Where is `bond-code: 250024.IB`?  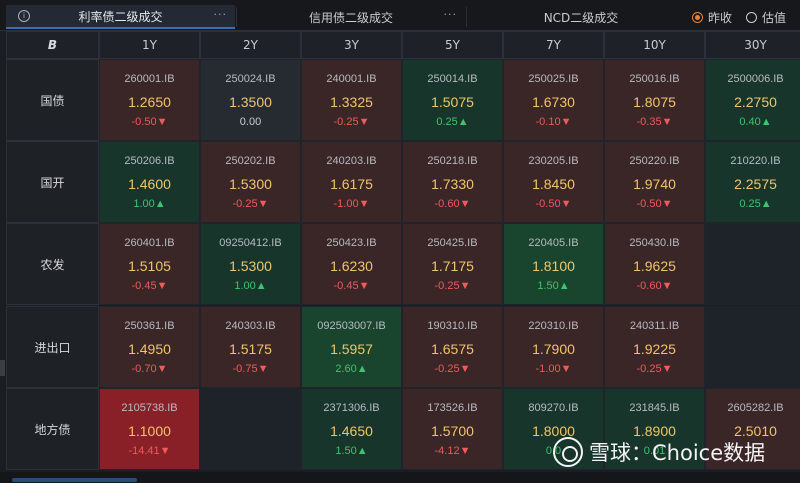
bond-code: 250024.IB is located at coordinates (250, 79).